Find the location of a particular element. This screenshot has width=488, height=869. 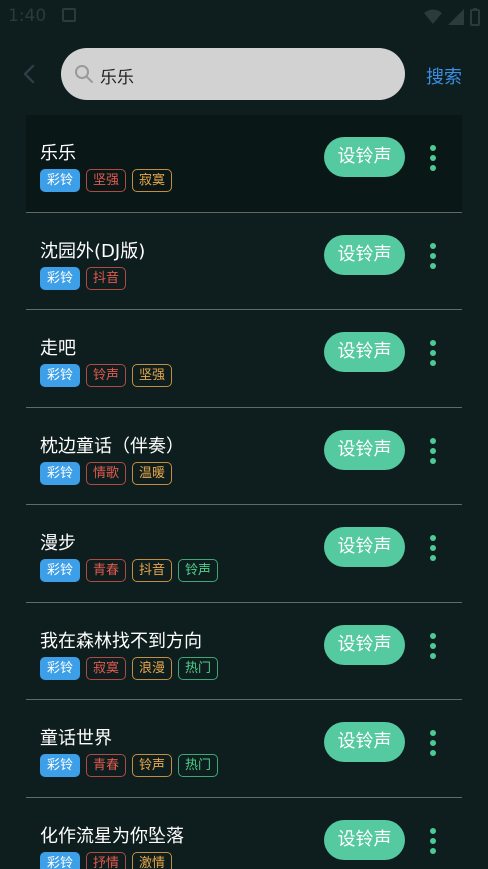

song-title: 我在森林找不到方向 is located at coordinates (121, 641).